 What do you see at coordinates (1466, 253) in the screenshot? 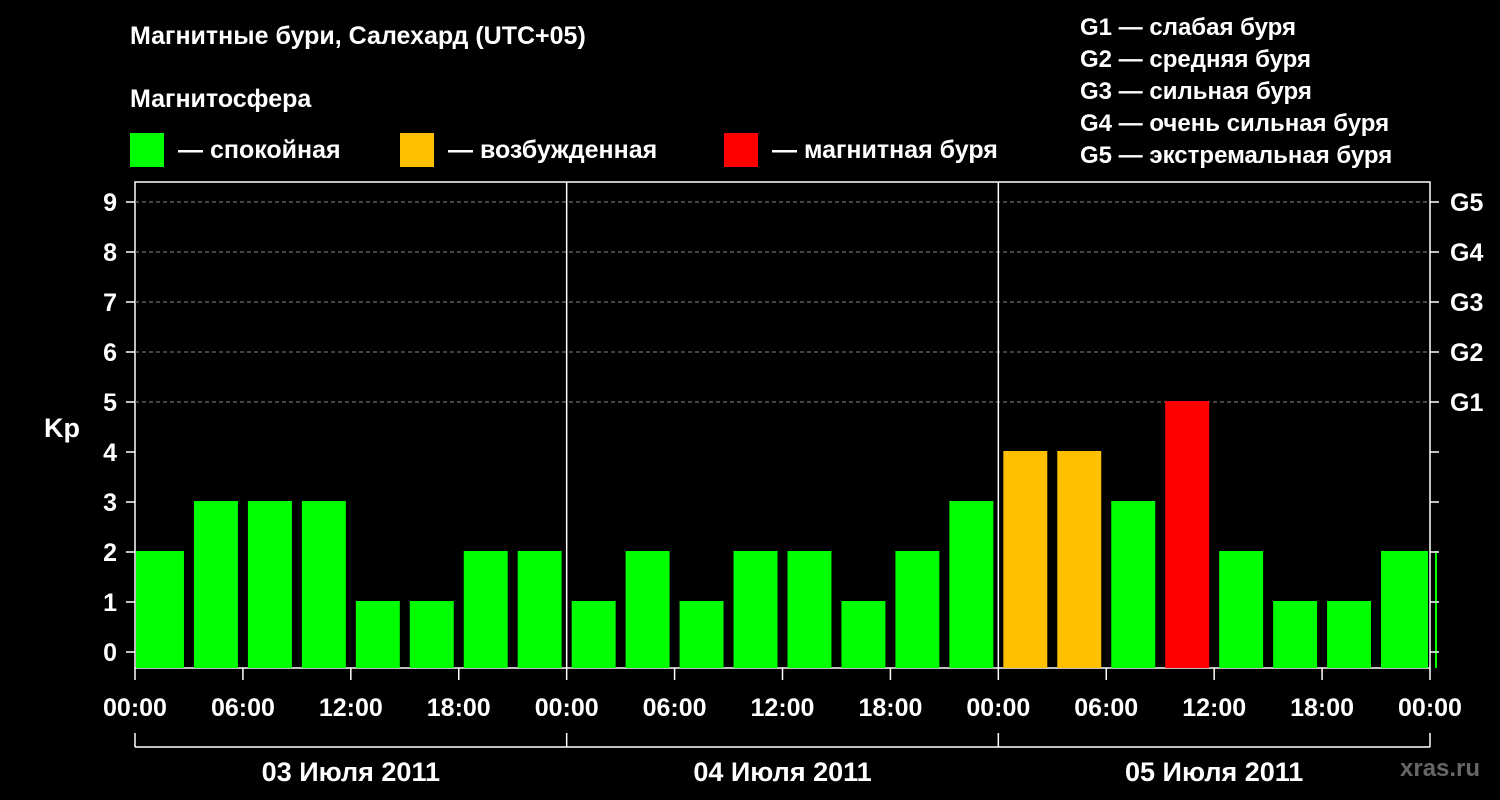
I see `g-level-tick-label: G4` at bounding box center [1466, 253].